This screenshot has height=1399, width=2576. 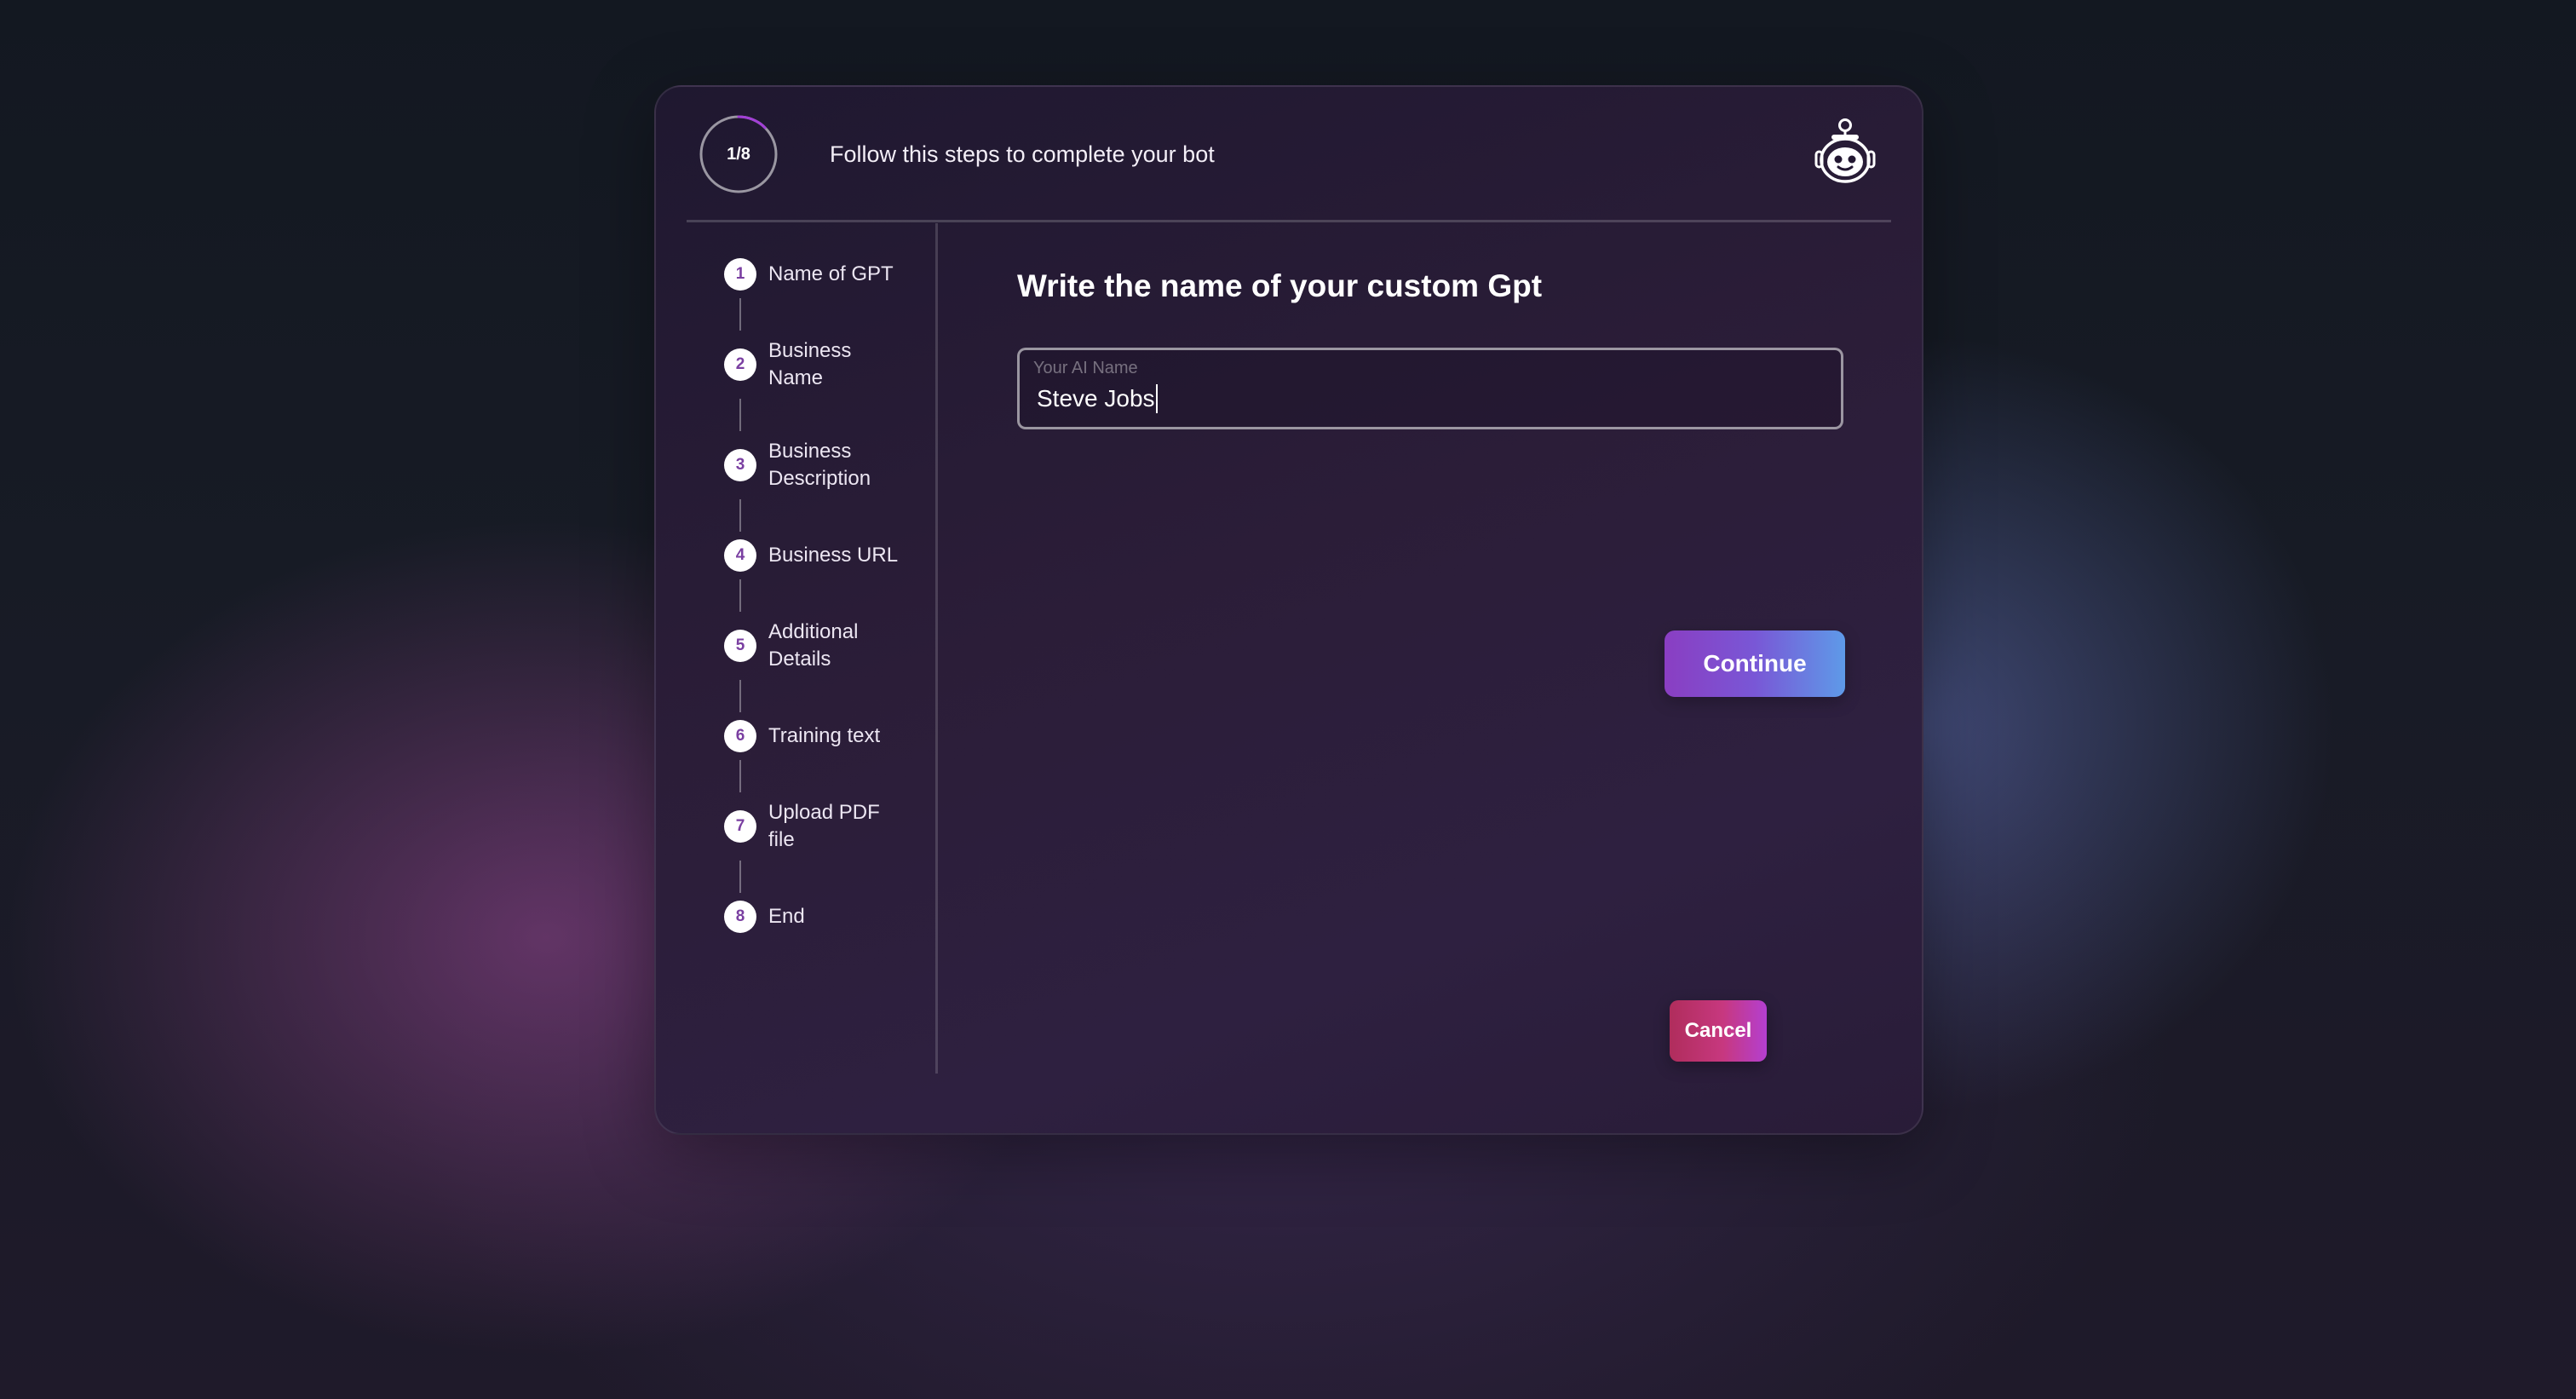 What do you see at coordinates (1289, 221) in the screenshot?
I see `header-divider` at bounding box center [1289, 221].